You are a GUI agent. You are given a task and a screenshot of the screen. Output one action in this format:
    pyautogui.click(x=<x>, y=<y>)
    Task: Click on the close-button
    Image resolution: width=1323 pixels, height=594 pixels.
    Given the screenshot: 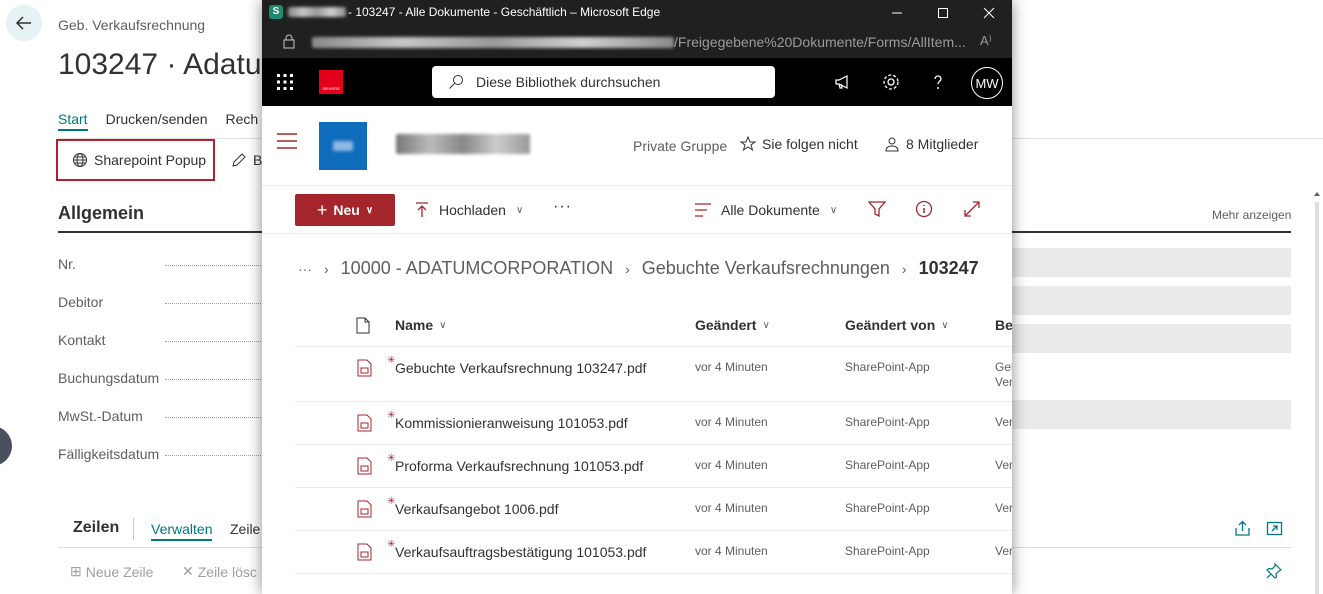 What is the action you would take?
    pyautogui.click(x=989, y=12)
    